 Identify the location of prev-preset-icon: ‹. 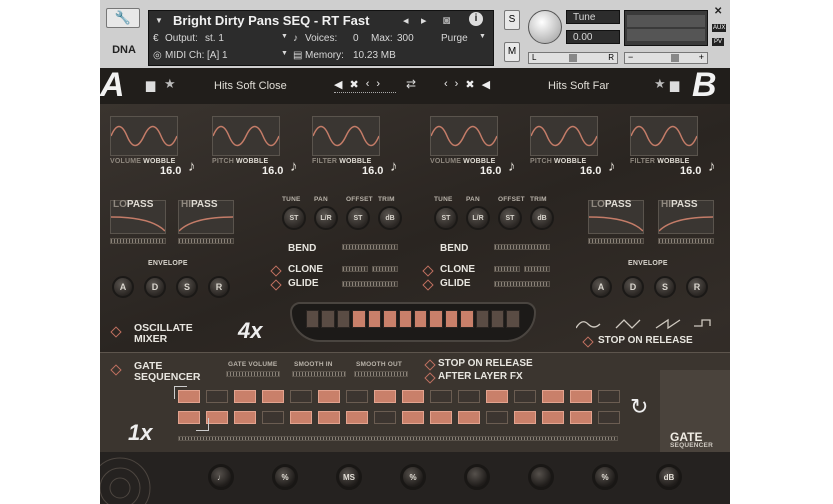
(368, 85).